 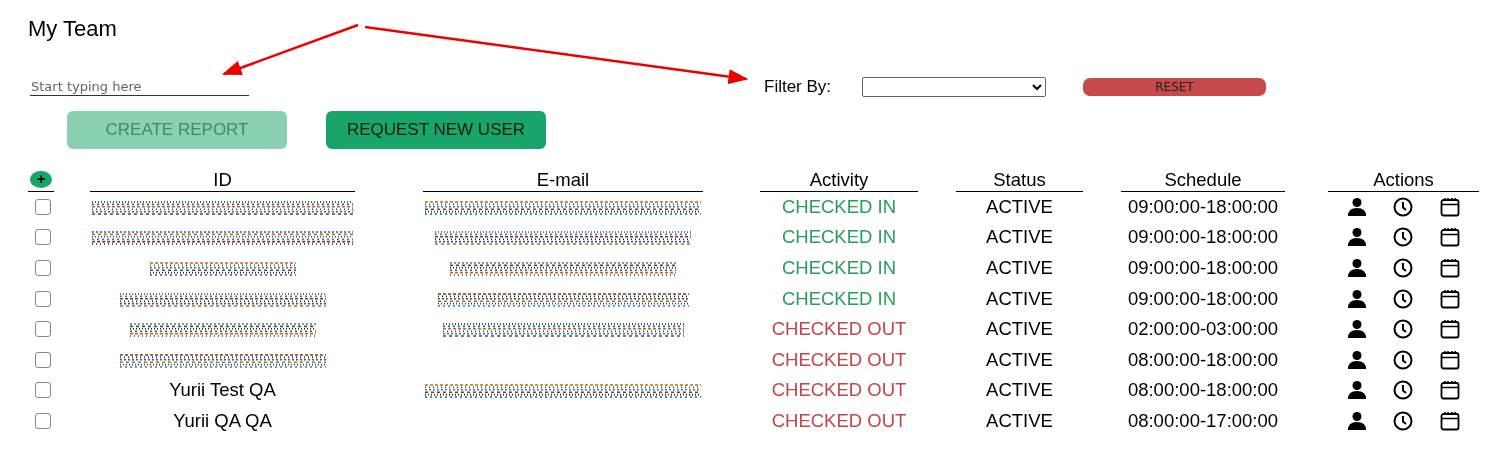 What do you see at coordinates (1403, 180) in the screenshot?
I see `column-header: Actions` at bounding box center [1403, 180].